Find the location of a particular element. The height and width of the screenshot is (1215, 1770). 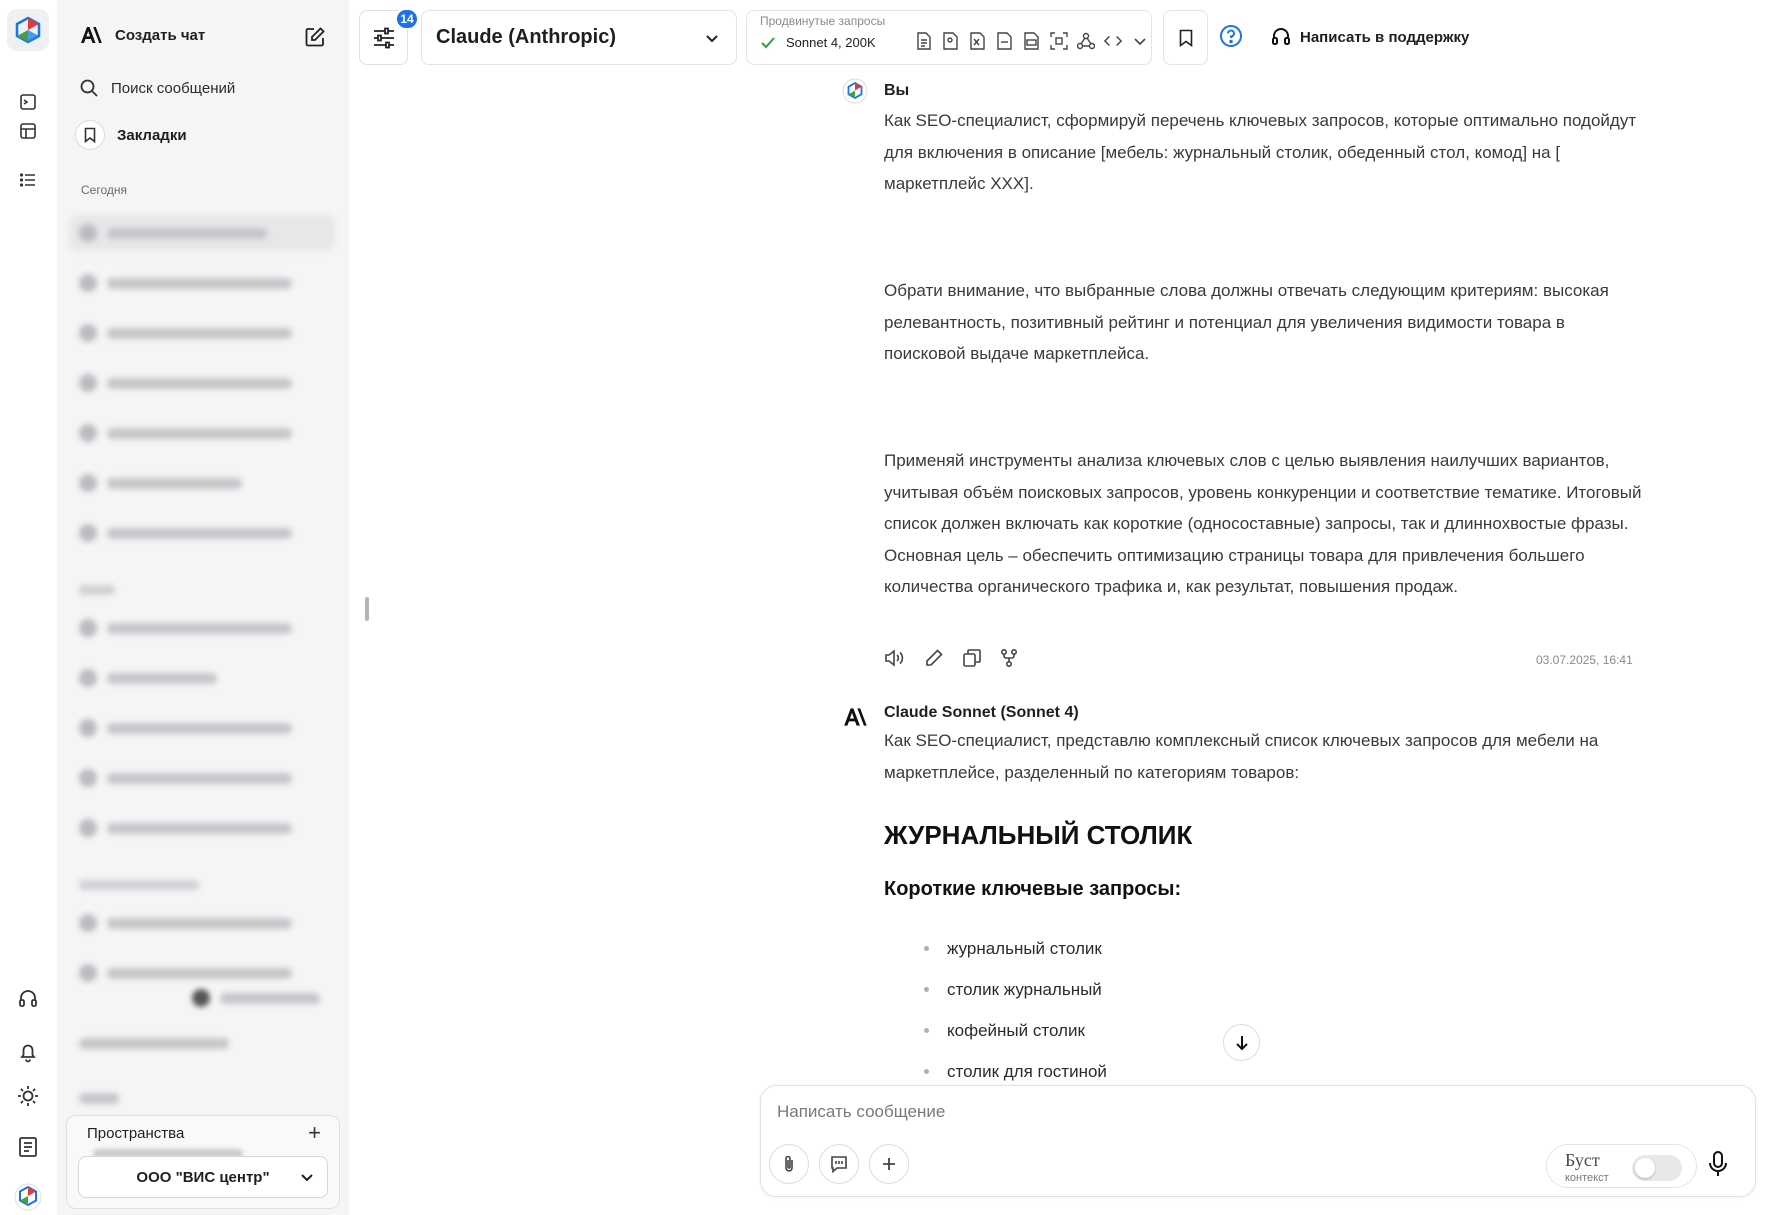

claude-avatar is located at coordinates (855, 719).